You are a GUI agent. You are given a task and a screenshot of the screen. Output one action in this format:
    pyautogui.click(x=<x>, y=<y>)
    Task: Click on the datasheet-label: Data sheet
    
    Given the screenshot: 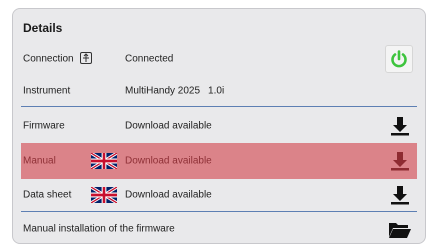 What is the action you would take?
    pyautogui.click(x=47, y=195)
    